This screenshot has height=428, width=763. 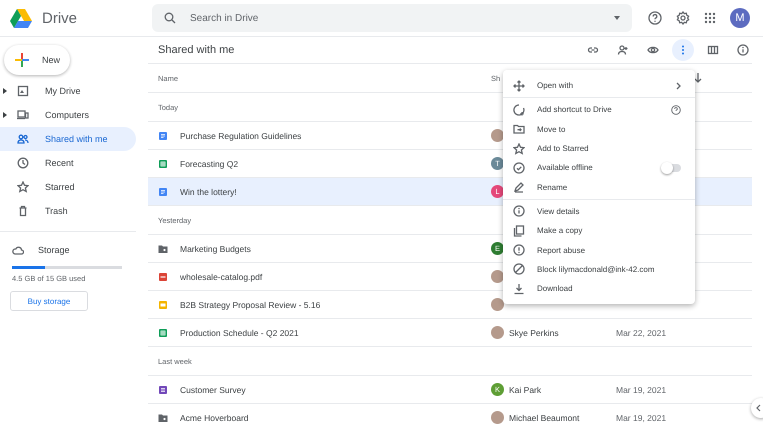 I want to click on menu-item: Add shortcut to Drive, so click(x=599, y=110).